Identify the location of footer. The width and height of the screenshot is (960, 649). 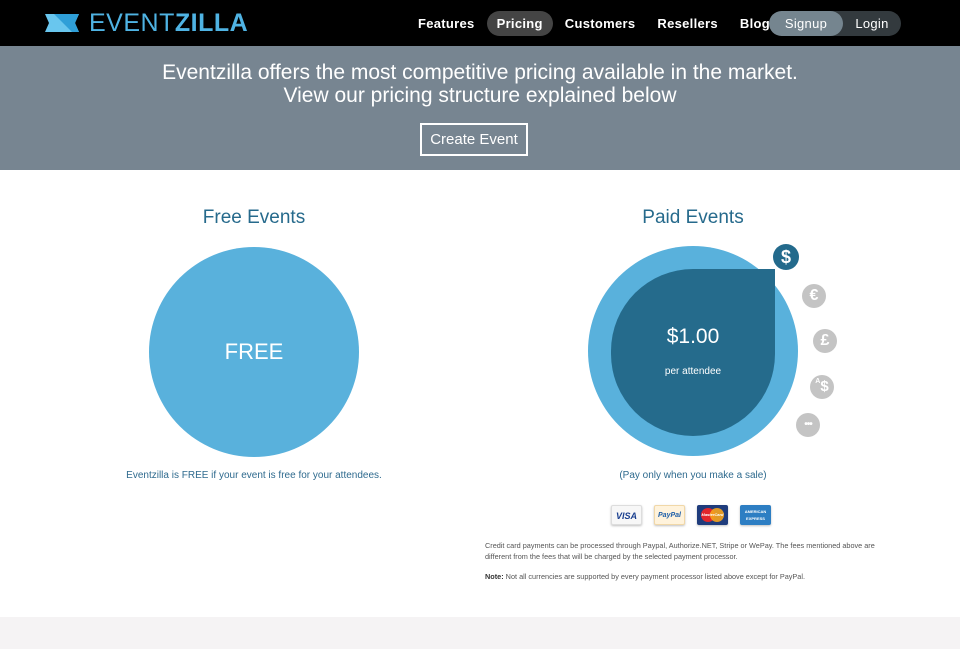
(480, 633).